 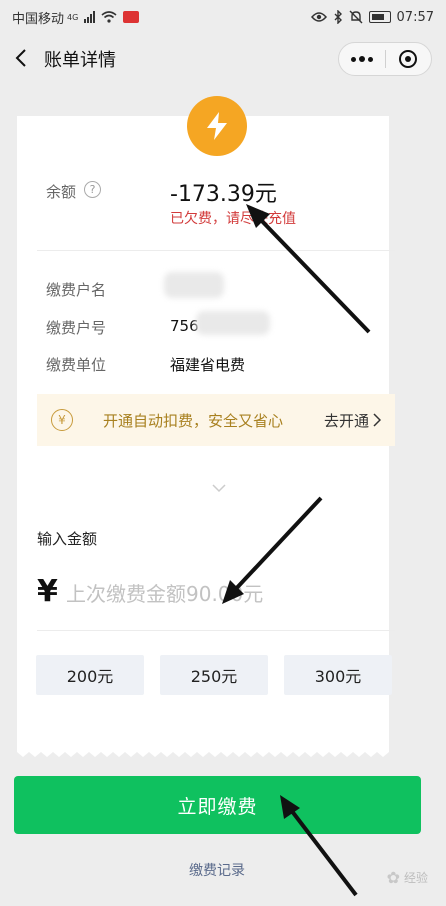 I want to click on quick-amount-300: 300元, so click(x=338, y=675).